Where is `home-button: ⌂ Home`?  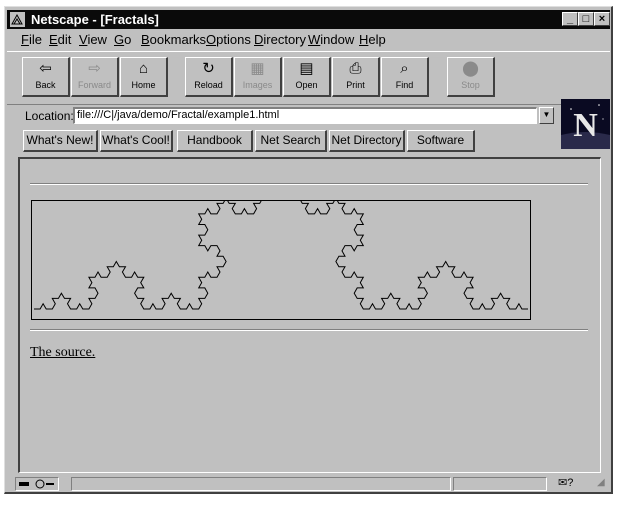
home-button: ⌂ Home is located at coordinates (144, 77).